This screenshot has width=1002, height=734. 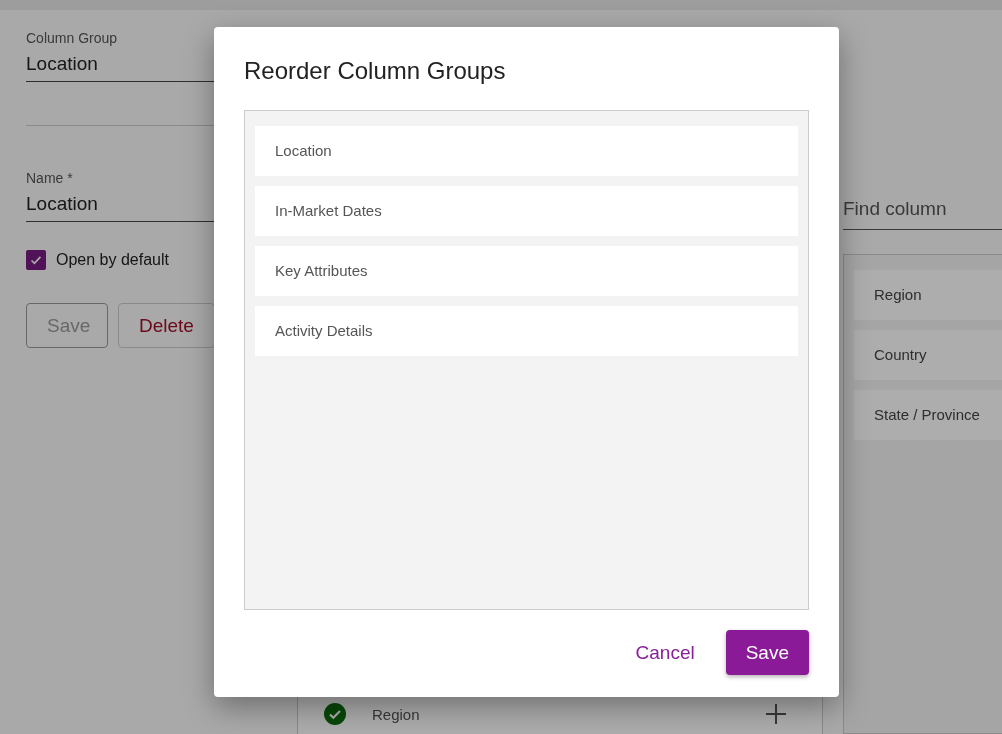 I want to click on checkbox, so click(x=36, y=260).